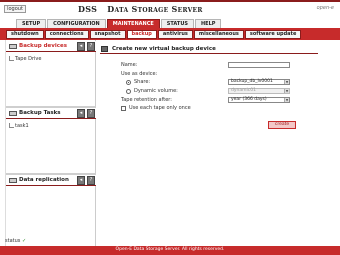 The image size is (340, 255). Describe the element at coordinates (273, 34) in the screenshot. I see `subtab-software-update: software update` at that location.